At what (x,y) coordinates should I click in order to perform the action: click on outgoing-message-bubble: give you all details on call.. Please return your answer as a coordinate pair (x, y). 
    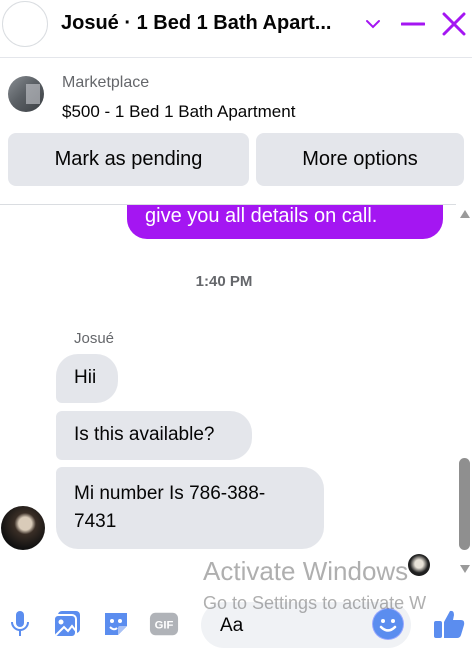
    Looking at the image, I should click on (285, 222).